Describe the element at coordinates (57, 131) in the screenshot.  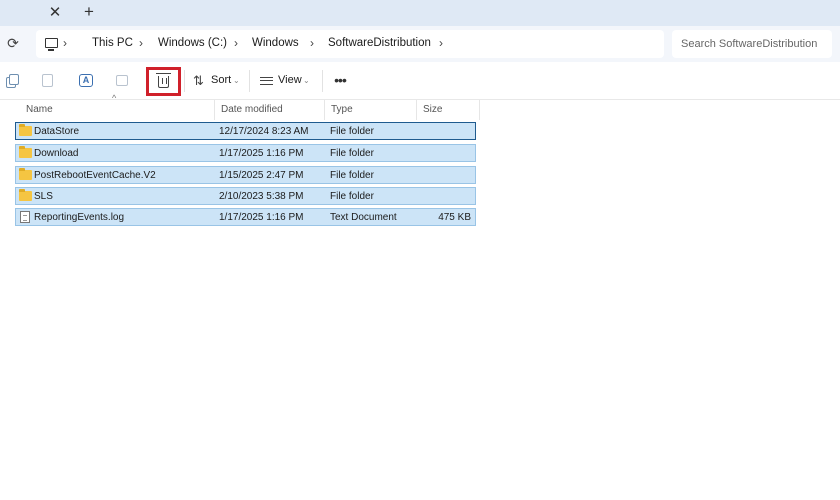
I see `file-name: DataStore` at that location.